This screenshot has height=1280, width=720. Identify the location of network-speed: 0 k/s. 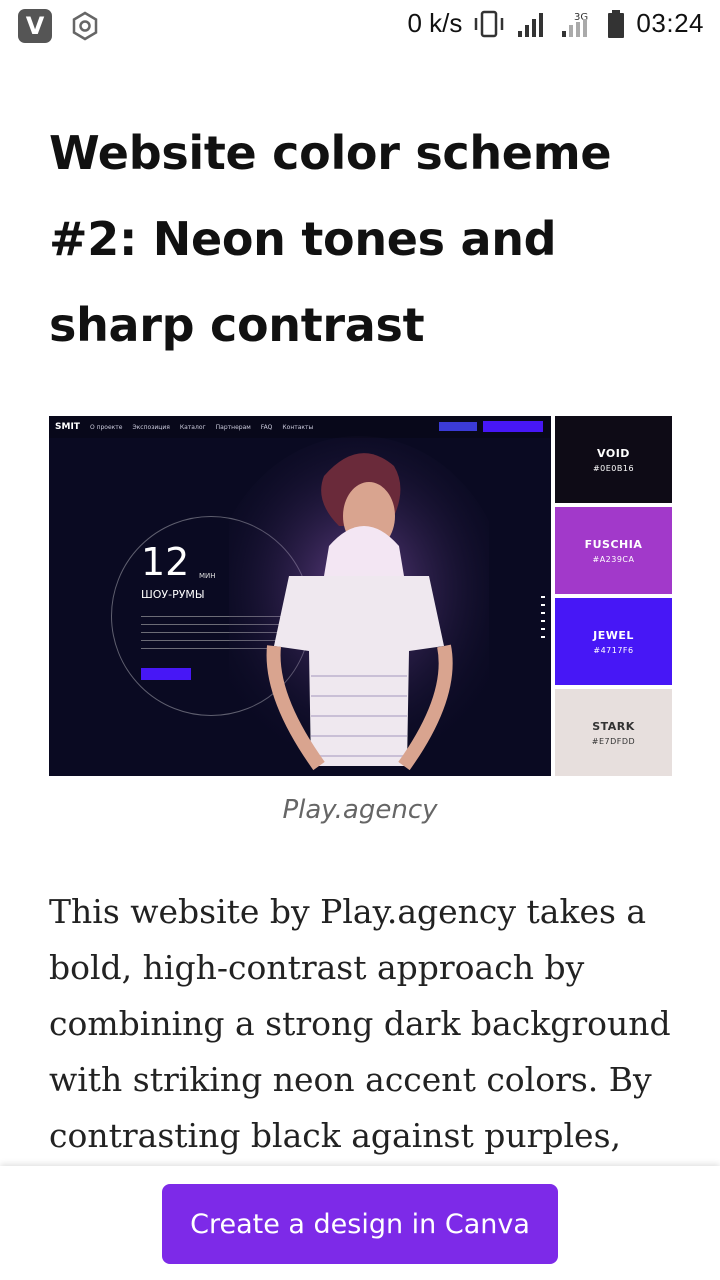
(435, 23).